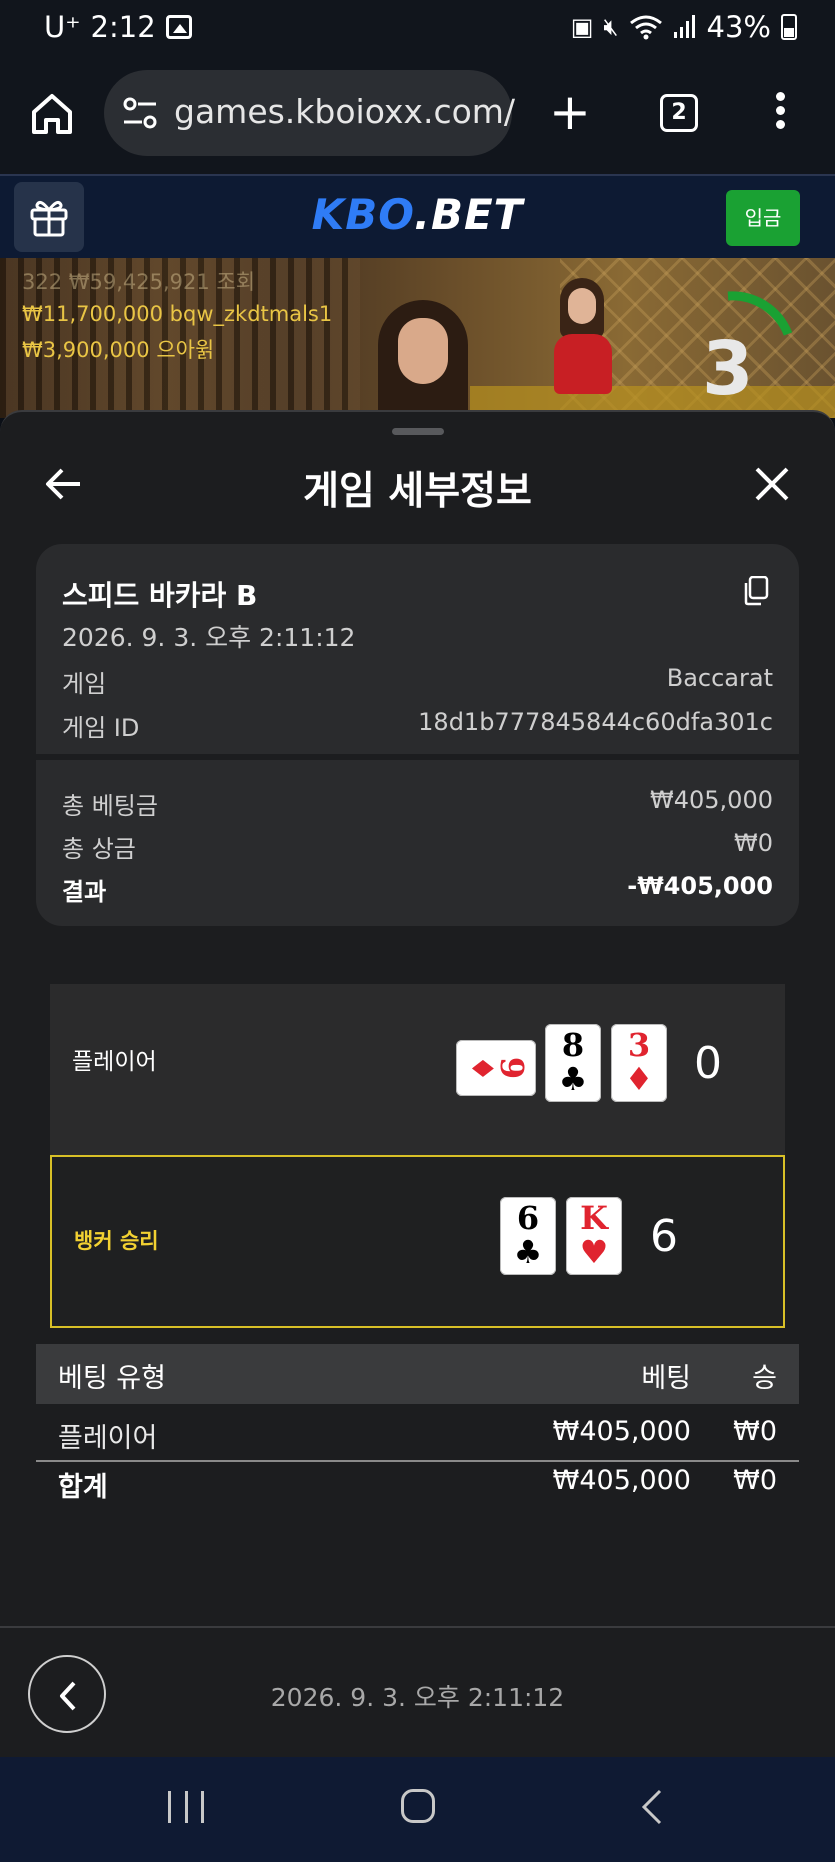 This screenshot has height=1862, width=835. I want to click on site-header: KBO.BET 입금, so click(417, 216).